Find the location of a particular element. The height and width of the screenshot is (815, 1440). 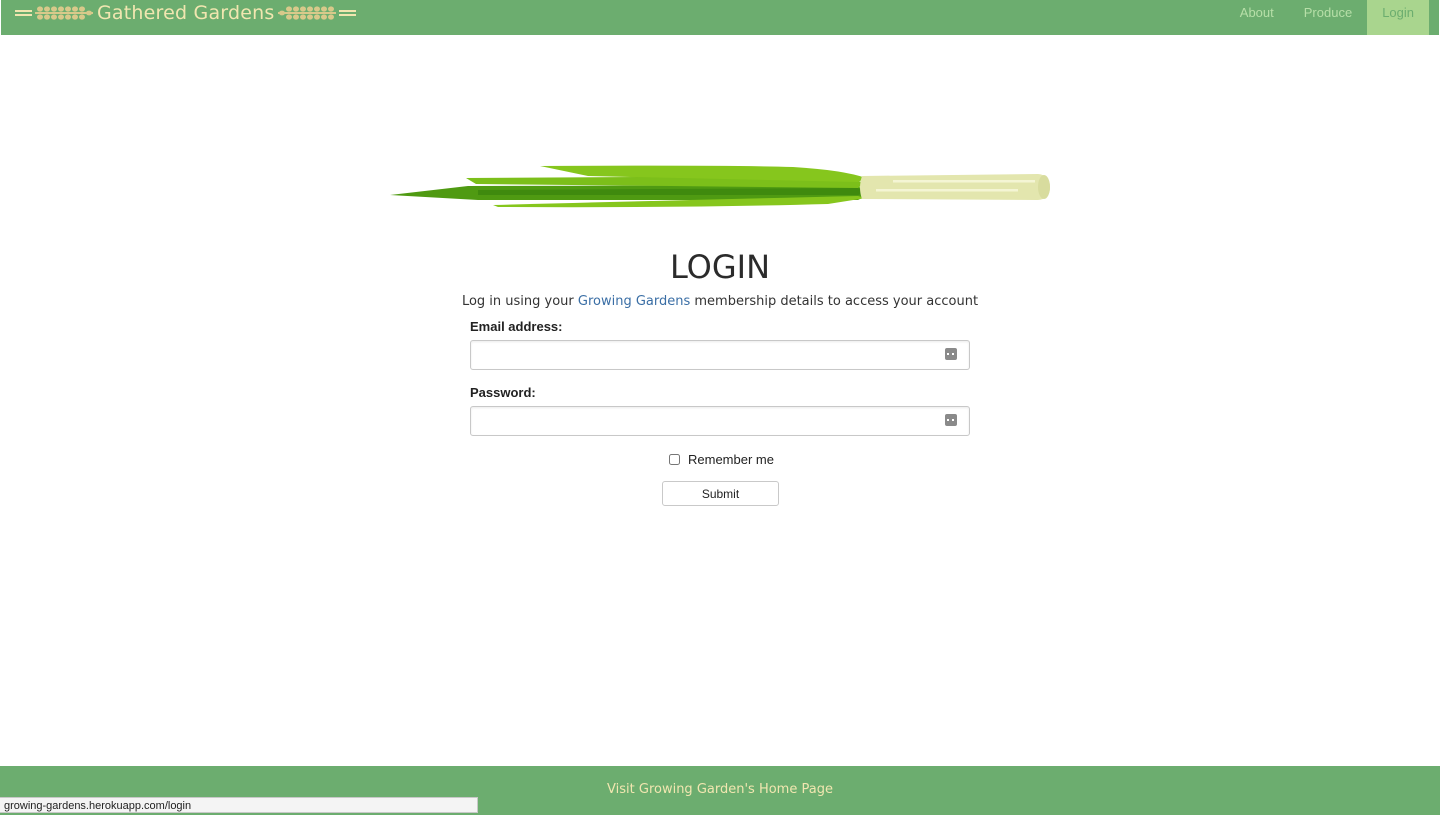

browser-status-bar: growing-gardens.herokuapp.com/login is located at coordinates (239, 805).